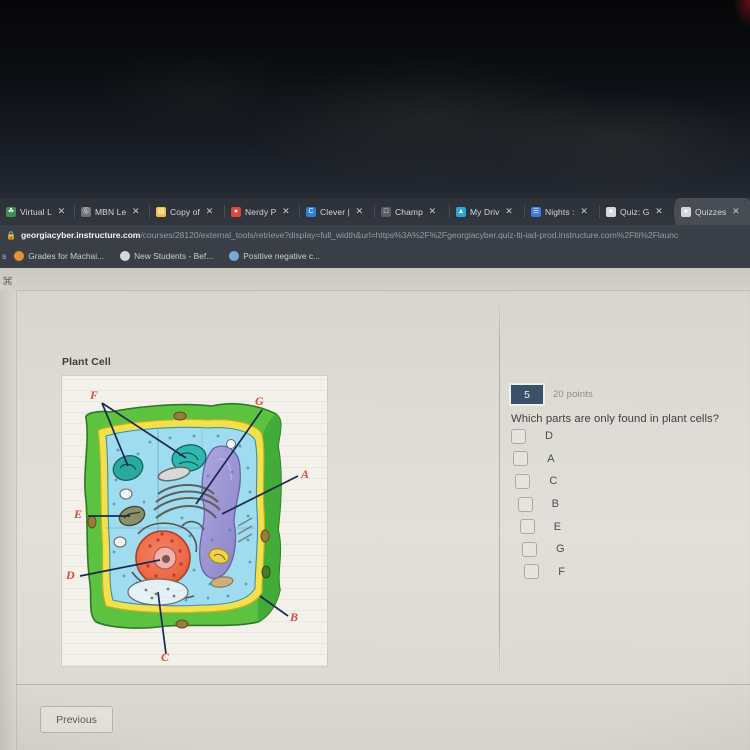 The height and width of the screenshot is (750, 750). I want to click on cell-label-B: B, so click(294, 617).